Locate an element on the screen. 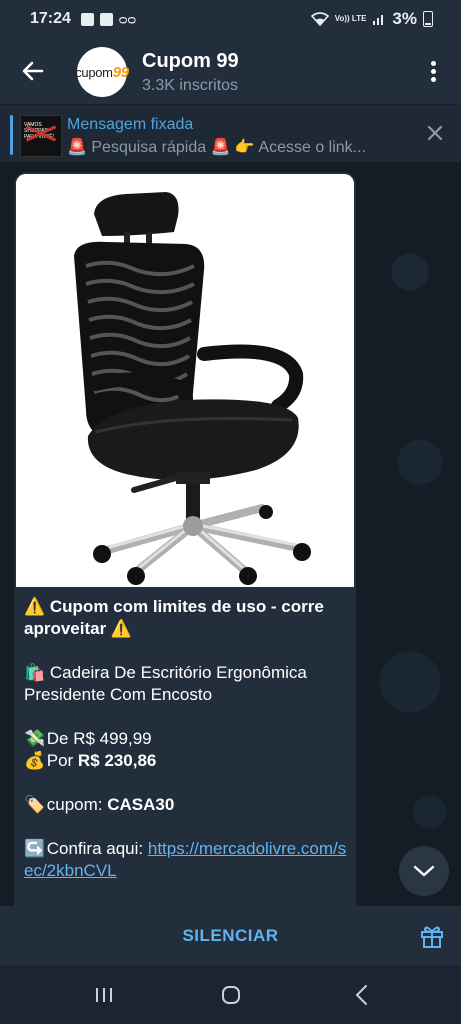  money-wings-icon: 💸 is located at coordinates (35, 738).